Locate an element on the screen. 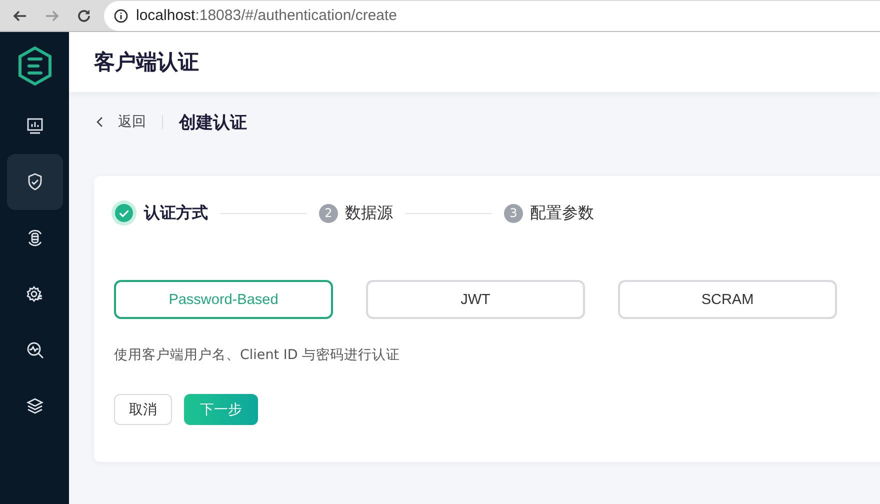 The image size is (880, 504). step-number: 3 is located at coordinates (513, 213).